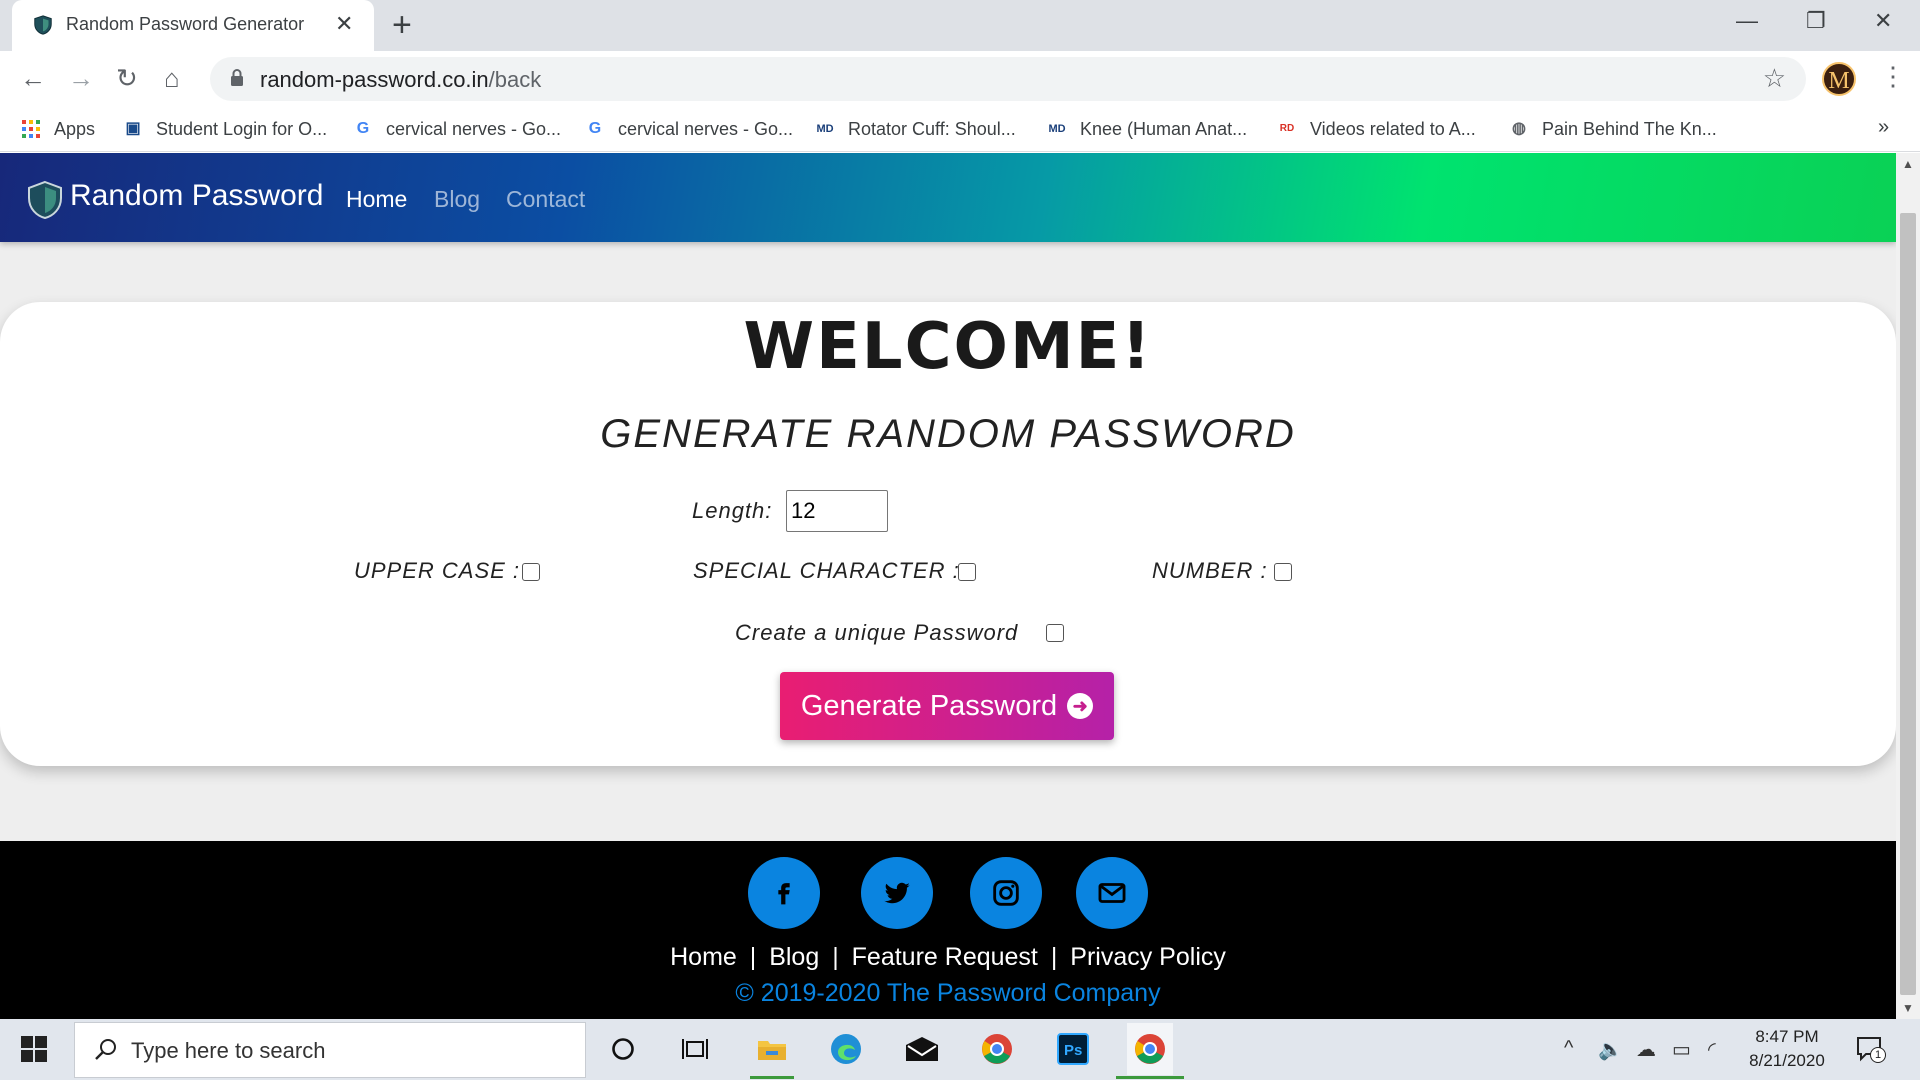 Image resolution: width=1920 pixels, height=1080 pixels. What do you see at coordinates (1112, 893) in the screenshot?
I see `email-button` at bounding box center [1112, 893].